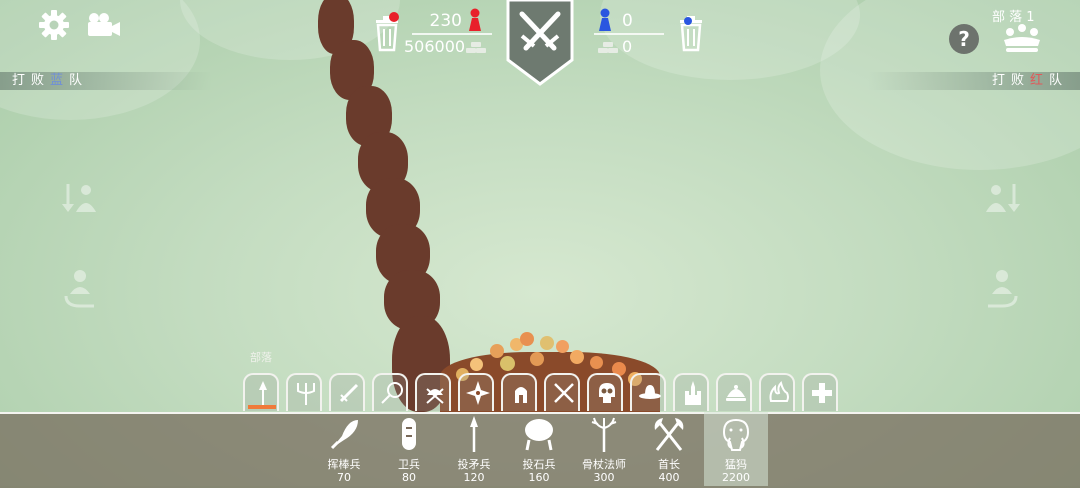 This screenshot has width=1080, height=488. I want to click on red-divider, so click(452, 34).